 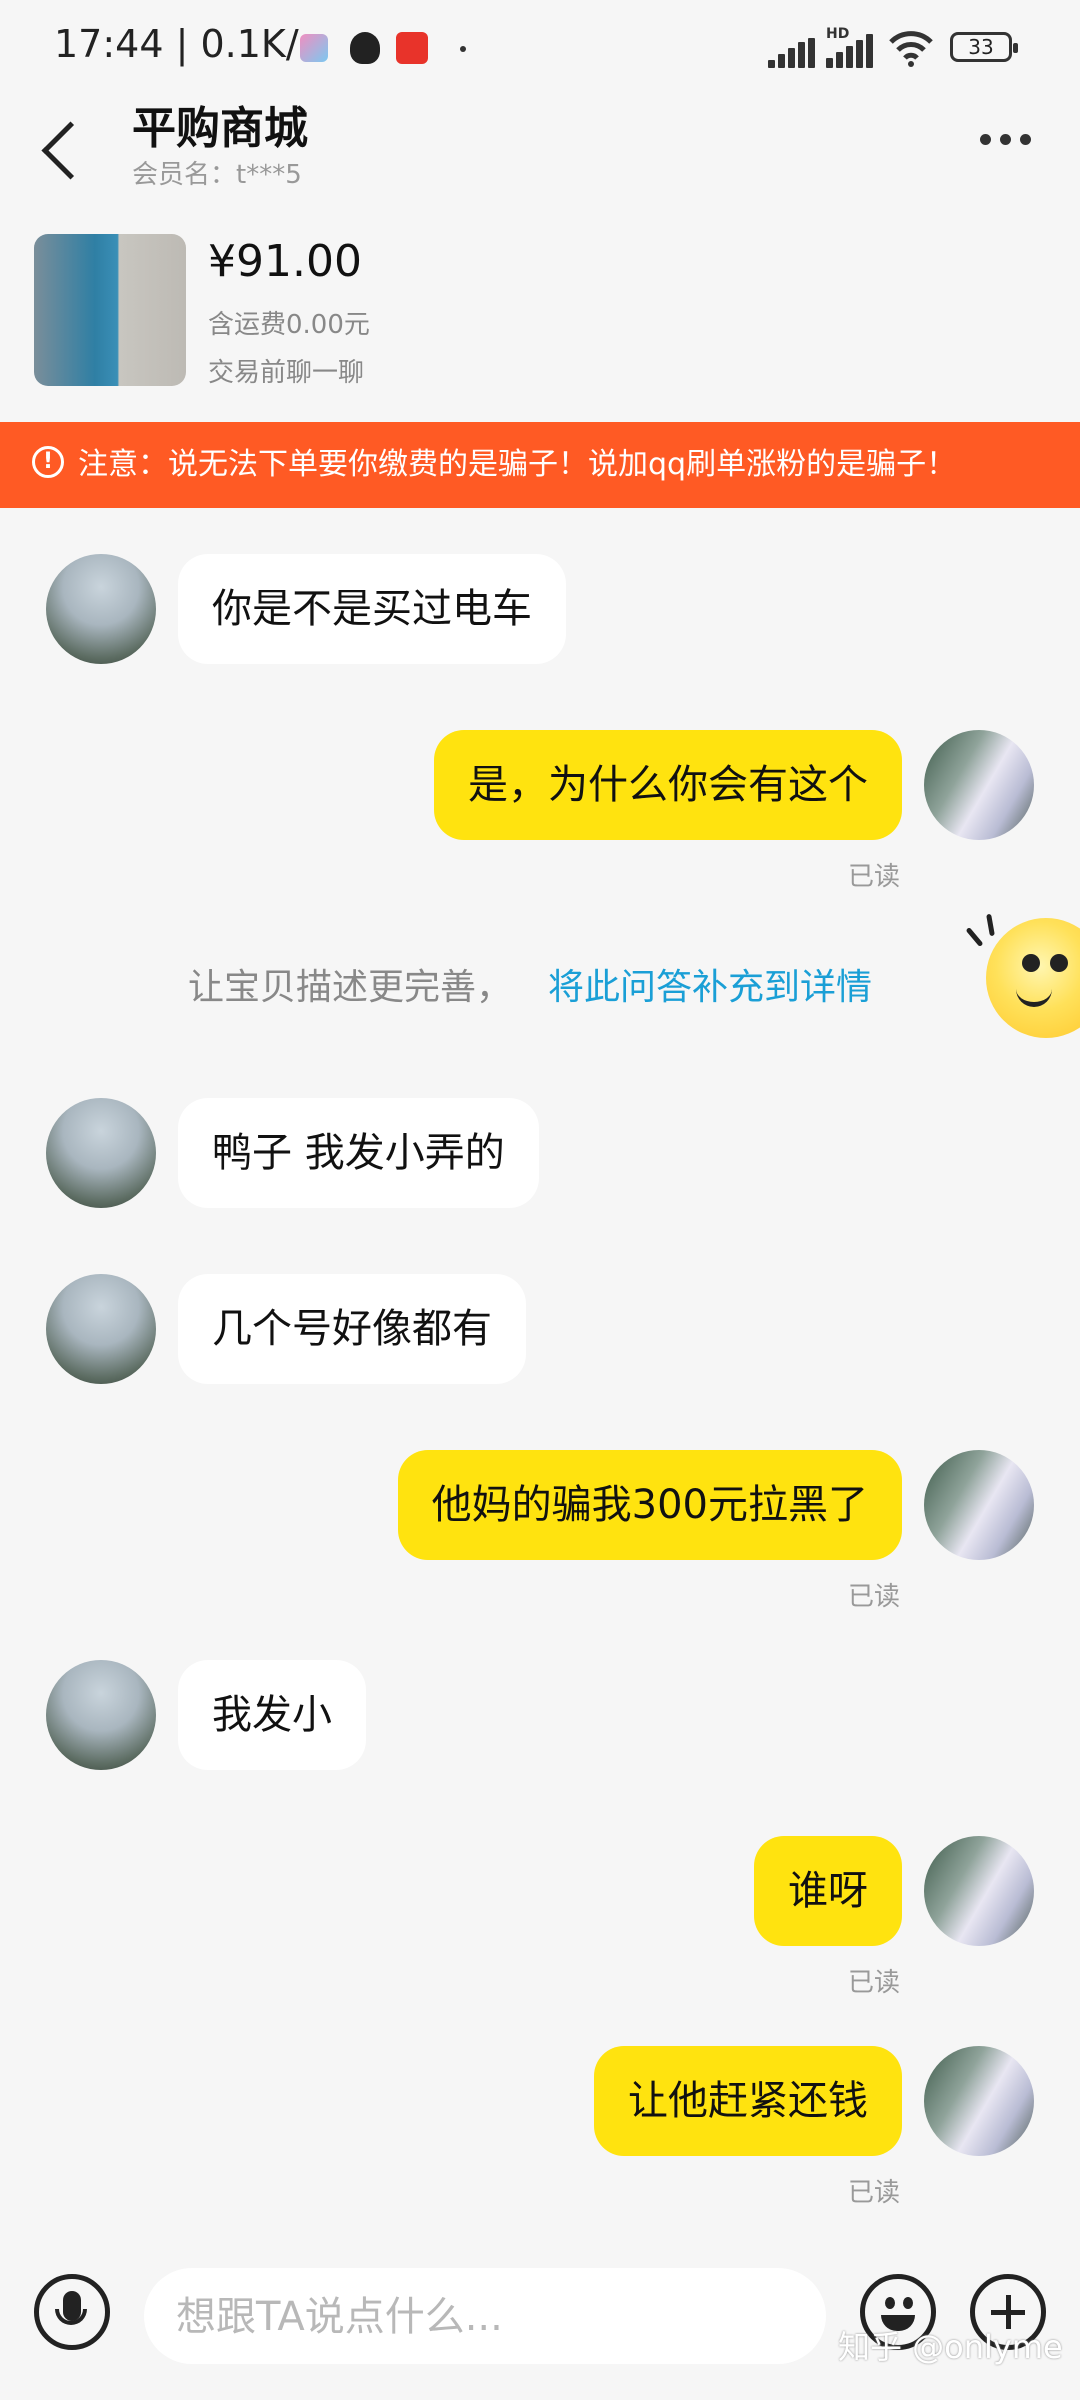 What do you see at coordinates (186, 44) in the screenshot?
I see `status-time-speed: 17:44 | 0.1K/s` at bounding box center [186, 44].